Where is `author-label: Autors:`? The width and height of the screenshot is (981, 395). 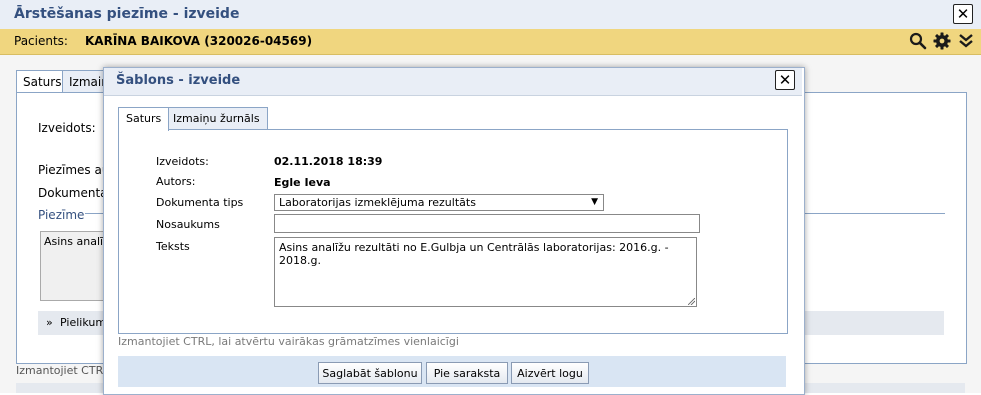
author-label: Autors: is located at coordinates (176, 181).